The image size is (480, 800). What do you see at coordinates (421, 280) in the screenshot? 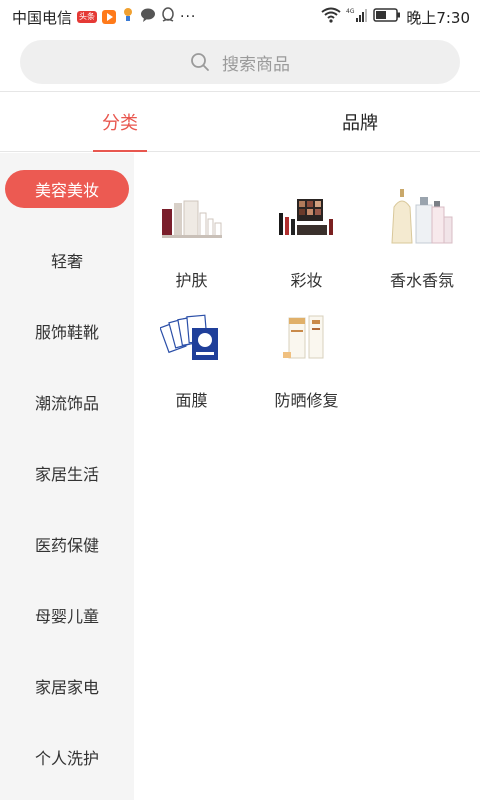
I see `subcategory-label: 香水香氛` at bounding box center [421, 280].